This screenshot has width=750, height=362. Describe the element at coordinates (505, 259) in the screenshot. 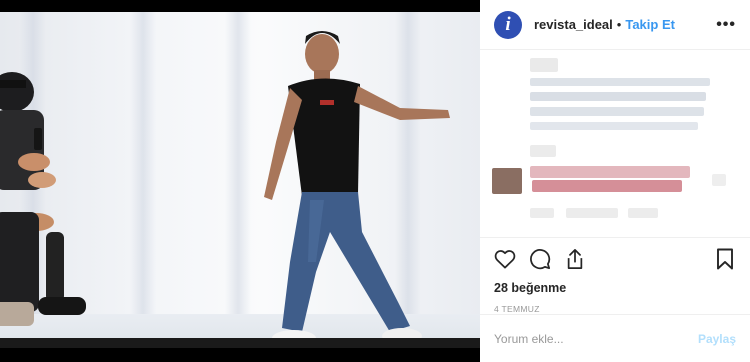

I see `heart-icon` at that location.